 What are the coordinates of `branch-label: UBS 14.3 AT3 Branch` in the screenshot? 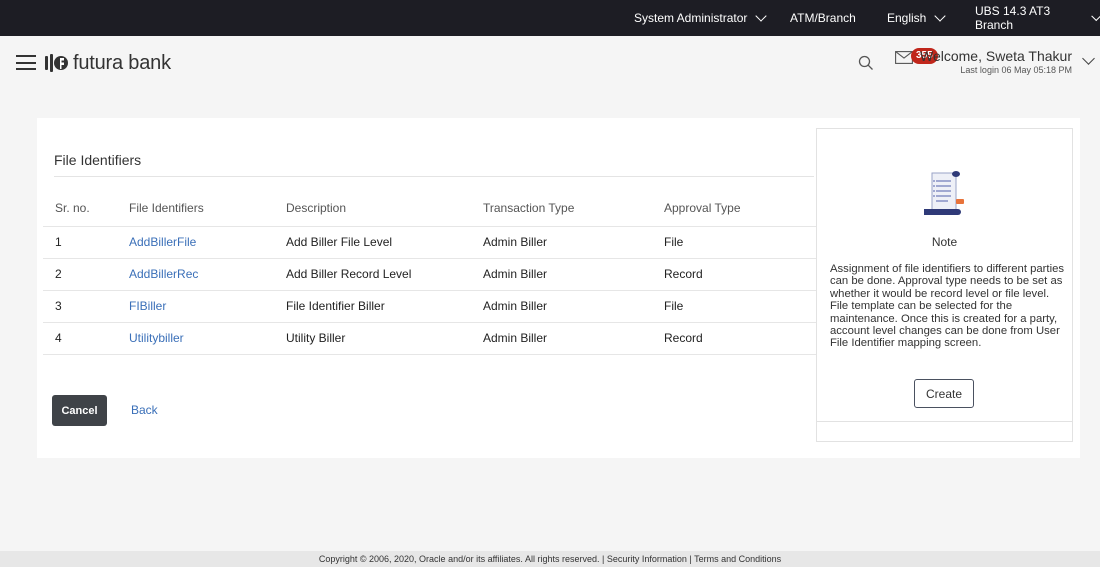 It's located at (1013, 18).